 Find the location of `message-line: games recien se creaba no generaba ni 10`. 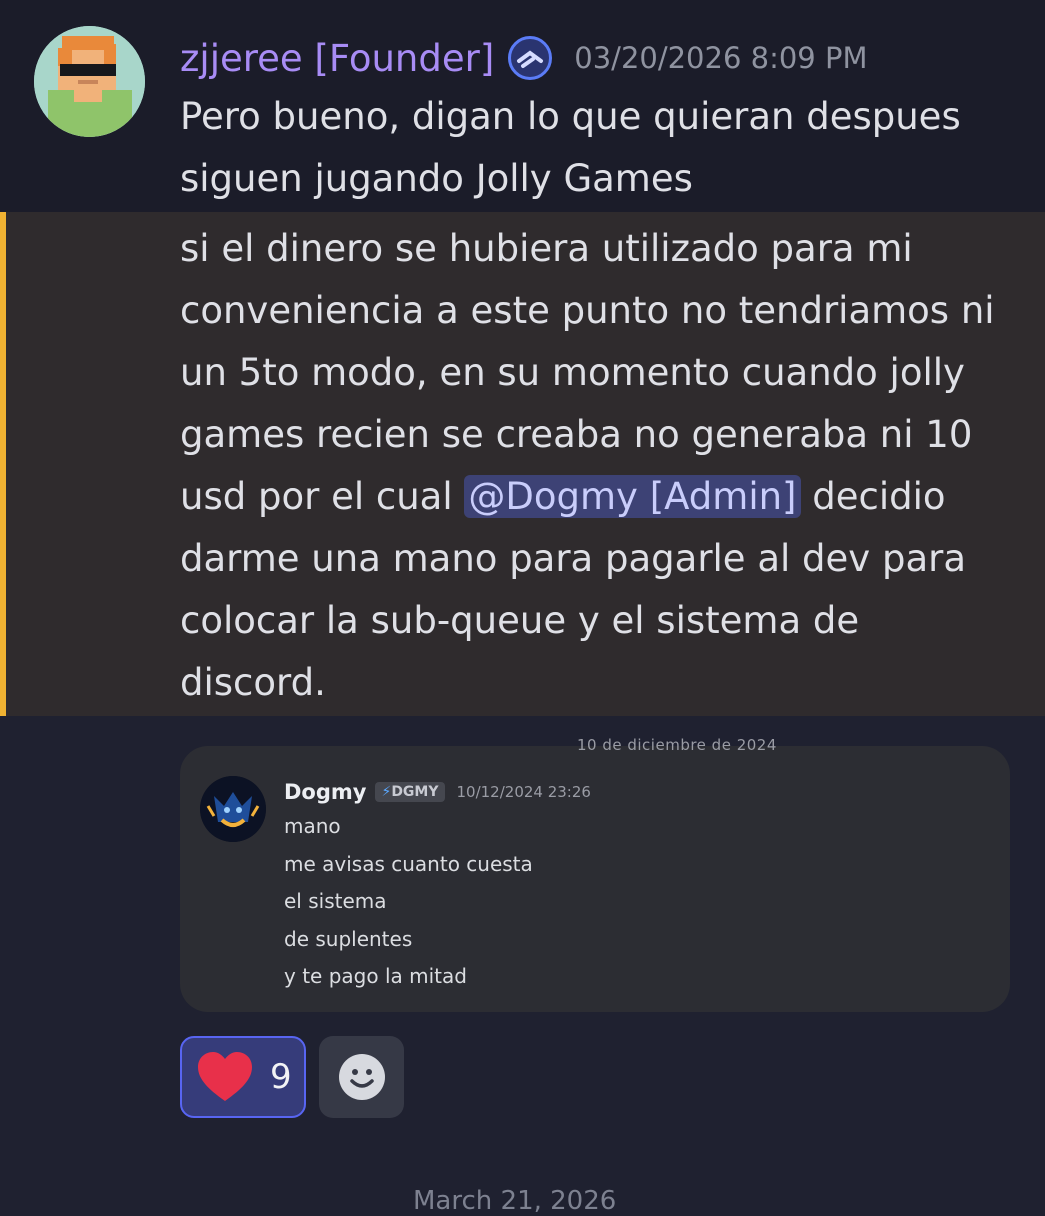

message-line: games recien se creaba no generaba ni 10 is located at coordinates (576, 434).